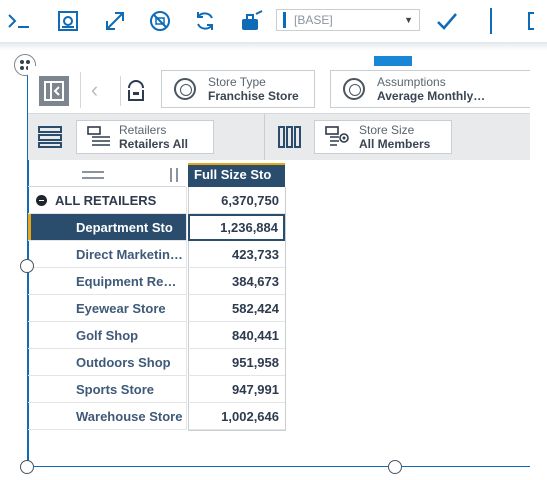 The image size is (547, 480). I want to click on row-label: Warehouse Store, so click(129, 416).